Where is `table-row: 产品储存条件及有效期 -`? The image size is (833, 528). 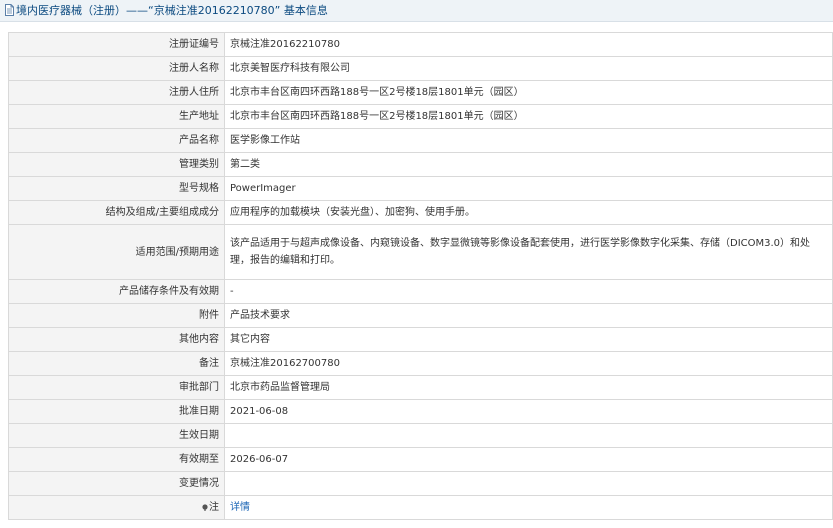 table-row: 产品储存条件及有效期 - is located at coordinates (420, 291).